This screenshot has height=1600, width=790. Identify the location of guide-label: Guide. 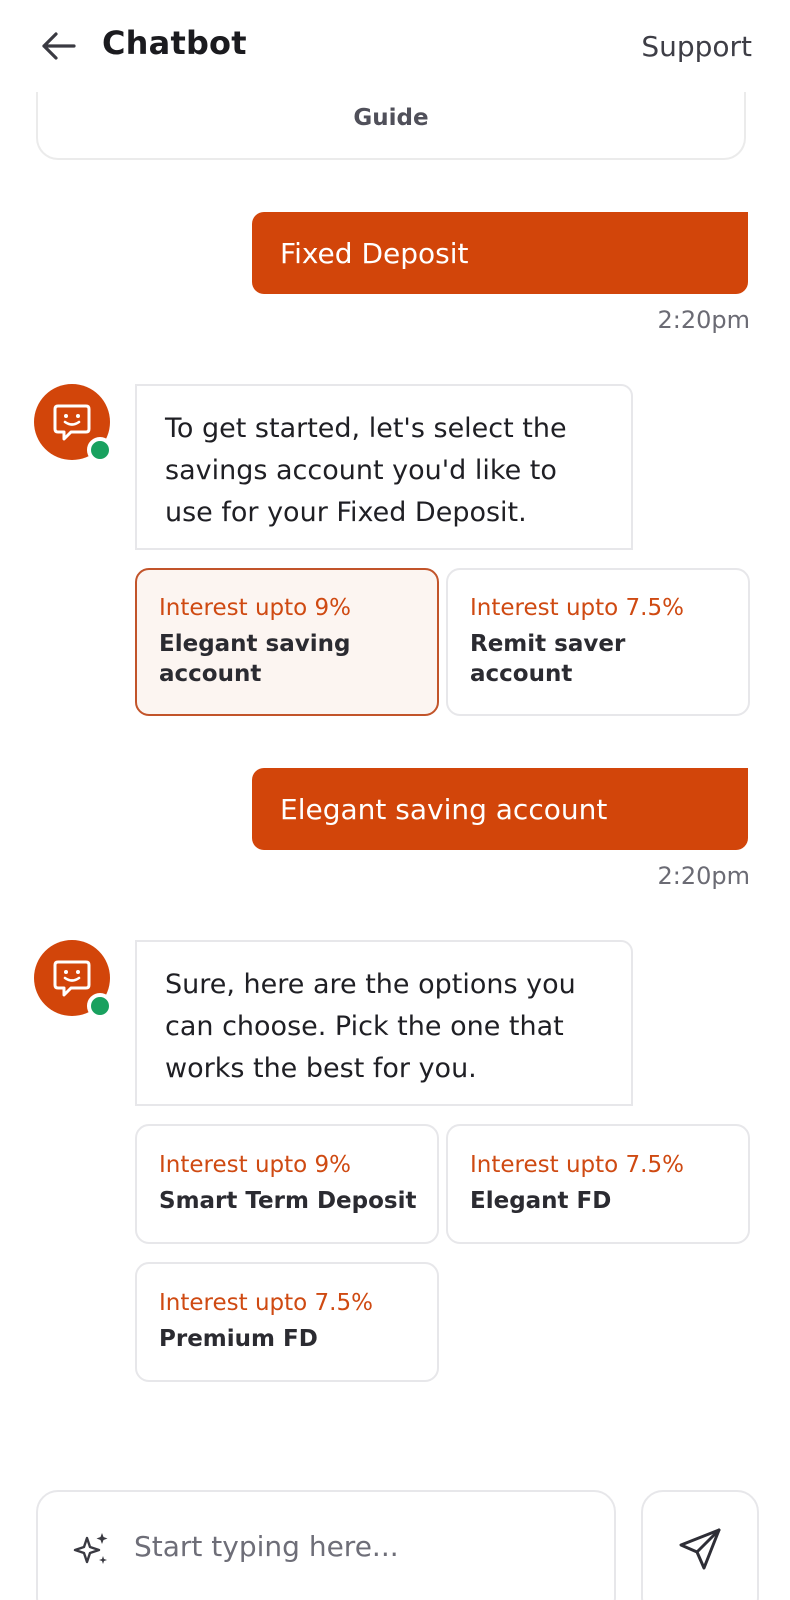
(391, 118).